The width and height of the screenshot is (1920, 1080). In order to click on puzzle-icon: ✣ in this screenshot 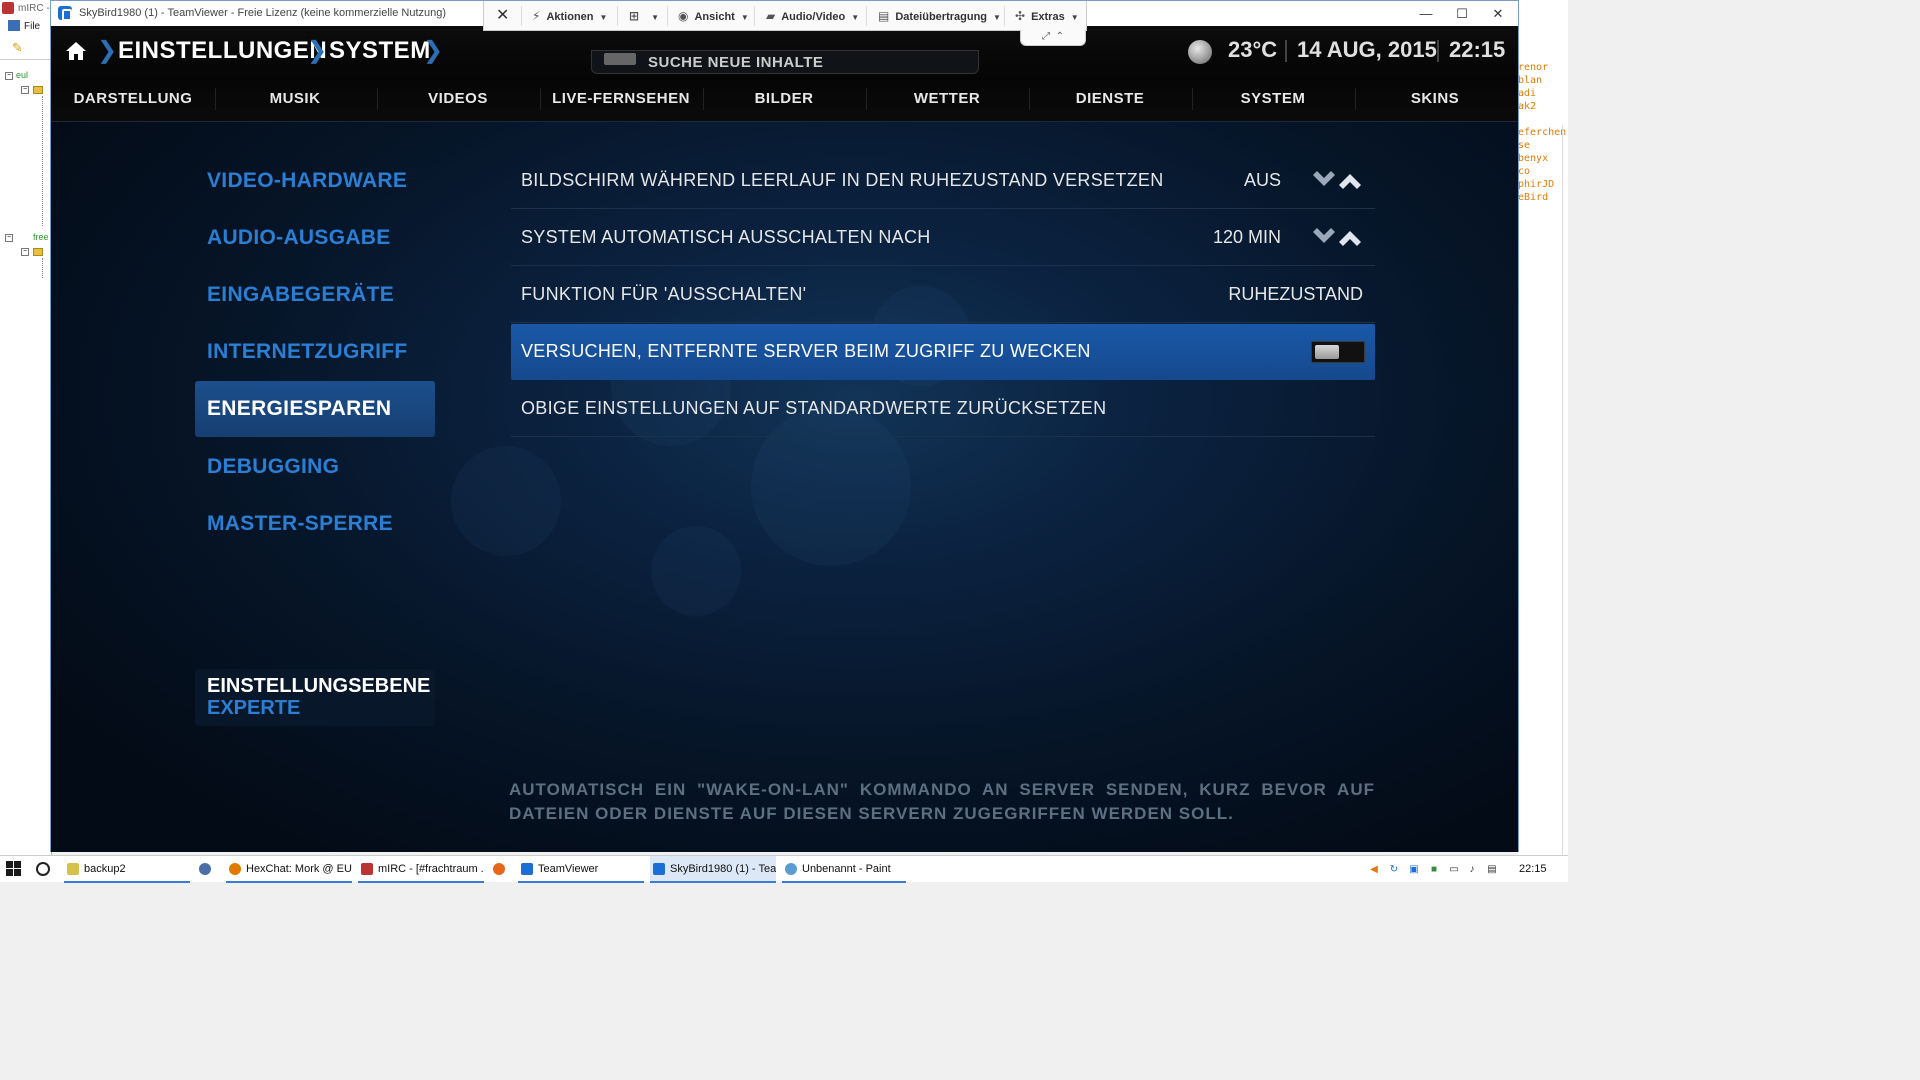, I will do `click(1020, 16)`.